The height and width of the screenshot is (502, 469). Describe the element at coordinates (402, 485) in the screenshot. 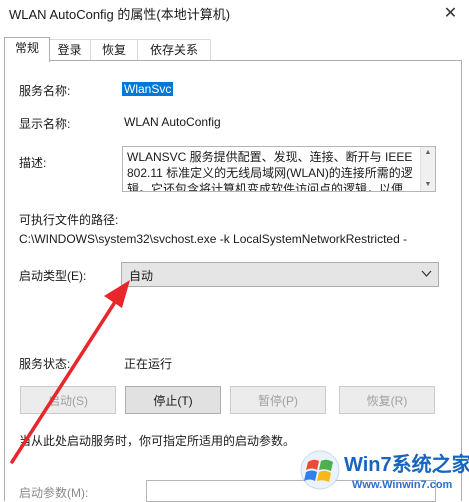

I see `watermark-url: Www.Winwin7.com` at that location.